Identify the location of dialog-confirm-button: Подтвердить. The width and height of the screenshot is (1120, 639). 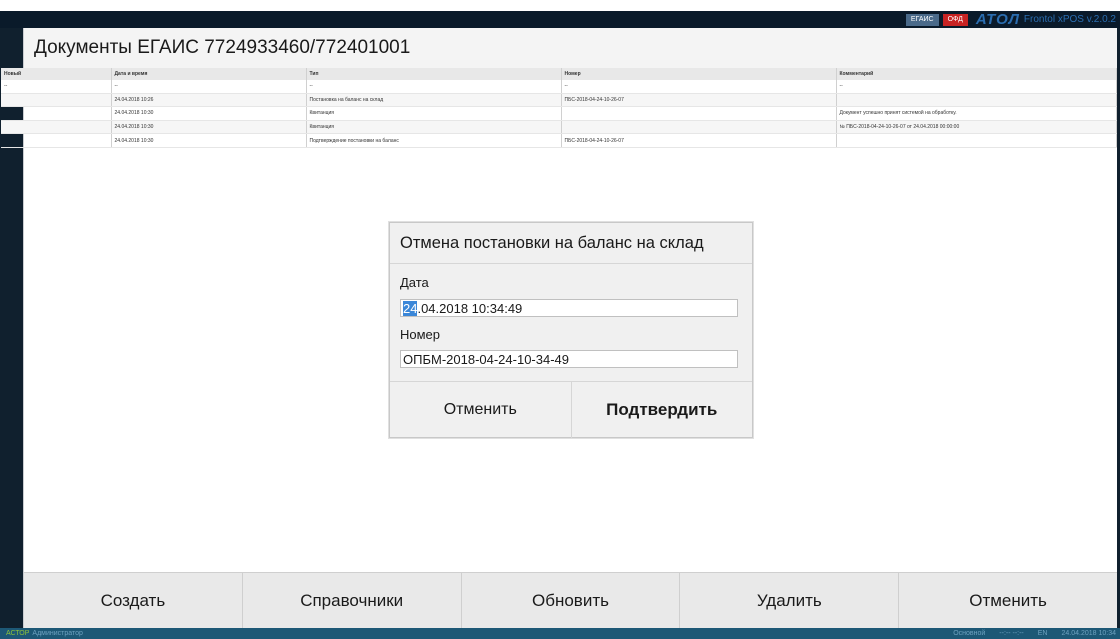
(662, 410).